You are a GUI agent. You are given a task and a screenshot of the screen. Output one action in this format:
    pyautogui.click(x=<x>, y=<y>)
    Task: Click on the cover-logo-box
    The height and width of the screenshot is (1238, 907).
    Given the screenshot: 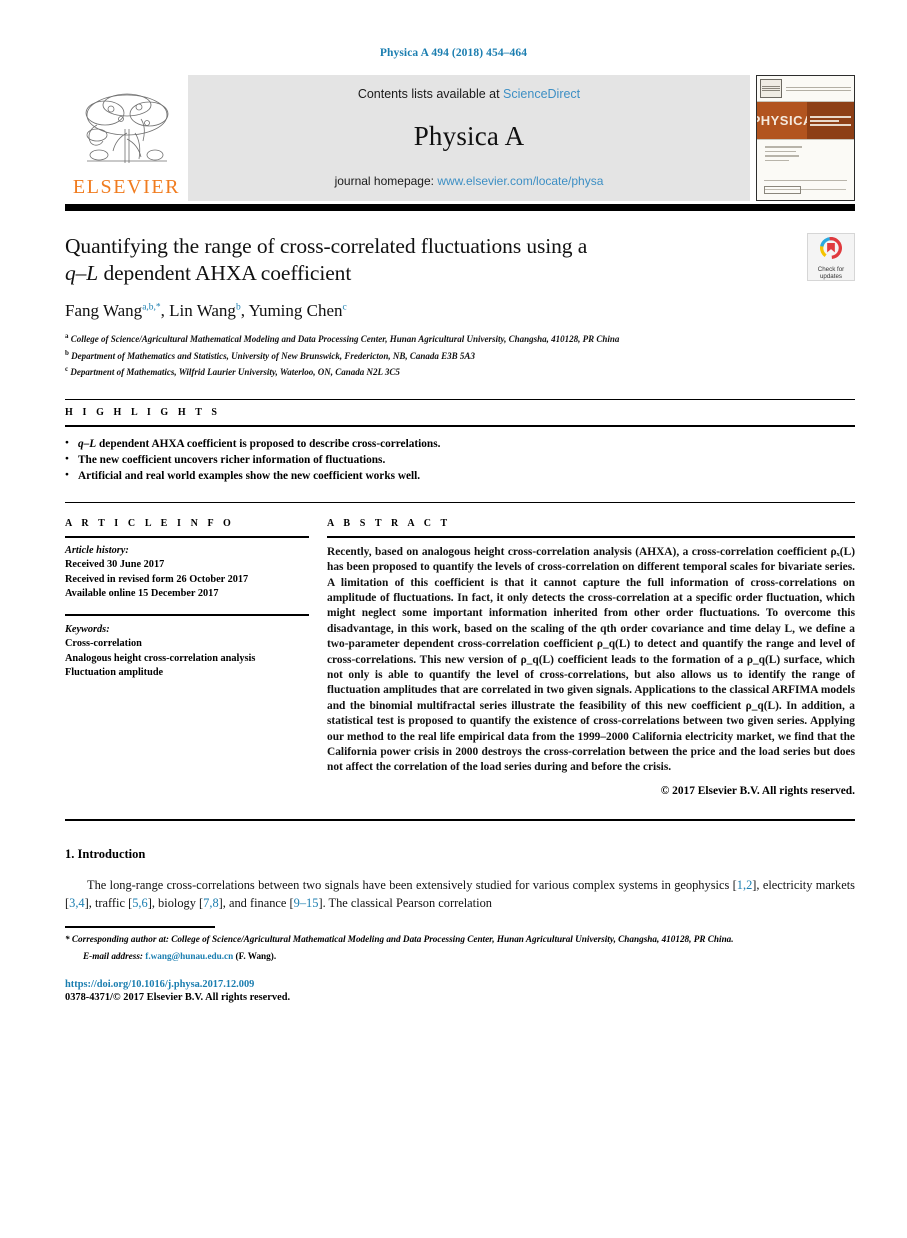 What is the action you would take?
    pyautogui.click(x=771, y=88)
    